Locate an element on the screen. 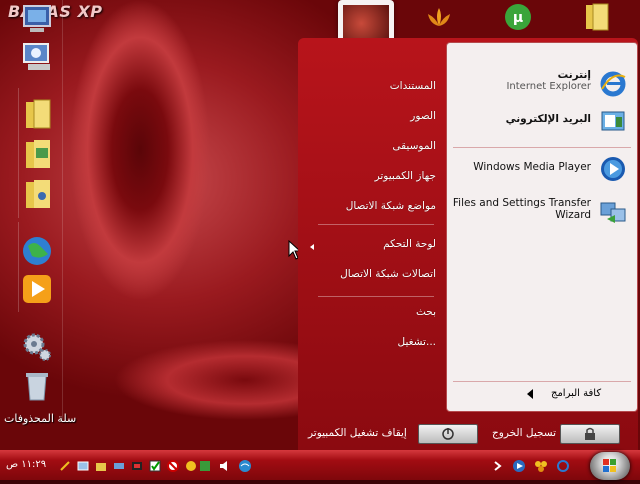 Image resolution: width=640 pixels, height=484 pixels. lock-icon is located at coordinates (590, 433).